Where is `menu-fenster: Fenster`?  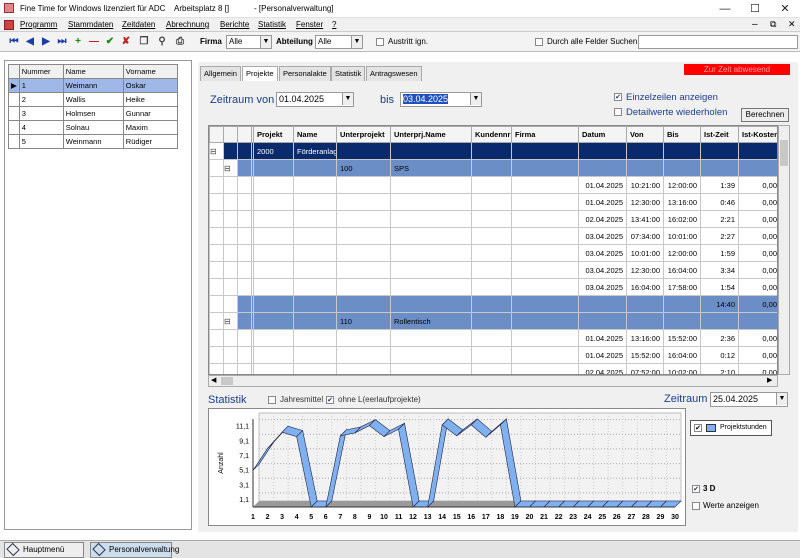
menu-fenster: Fenster is located at coordinates (309, 24).